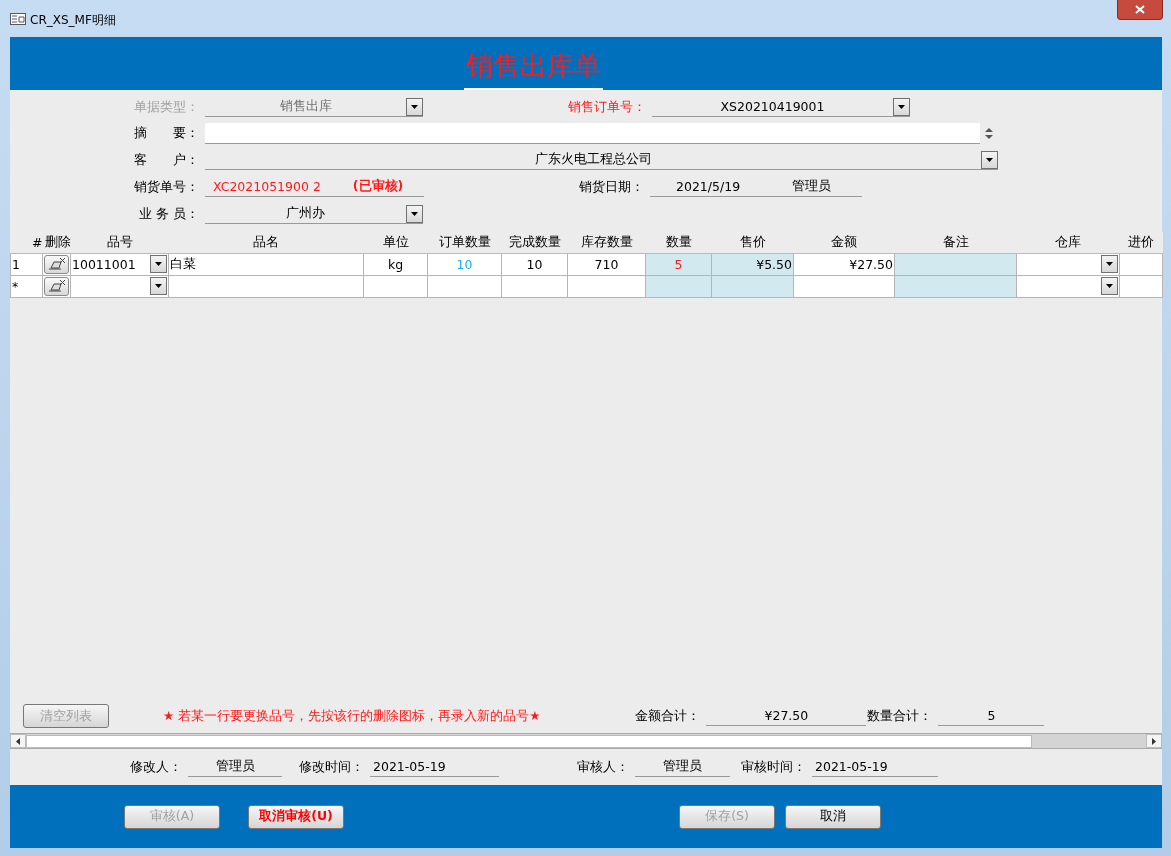 Image resolution: width=1171 pixels, height=856 pixels. What do you see at coordinates (352, 716) in the screenshot?
I see `hint-text: ★ 若某一行要更换品号，先按该行的删除图标，再录入新的品号★` at bounding box center [352, 716].